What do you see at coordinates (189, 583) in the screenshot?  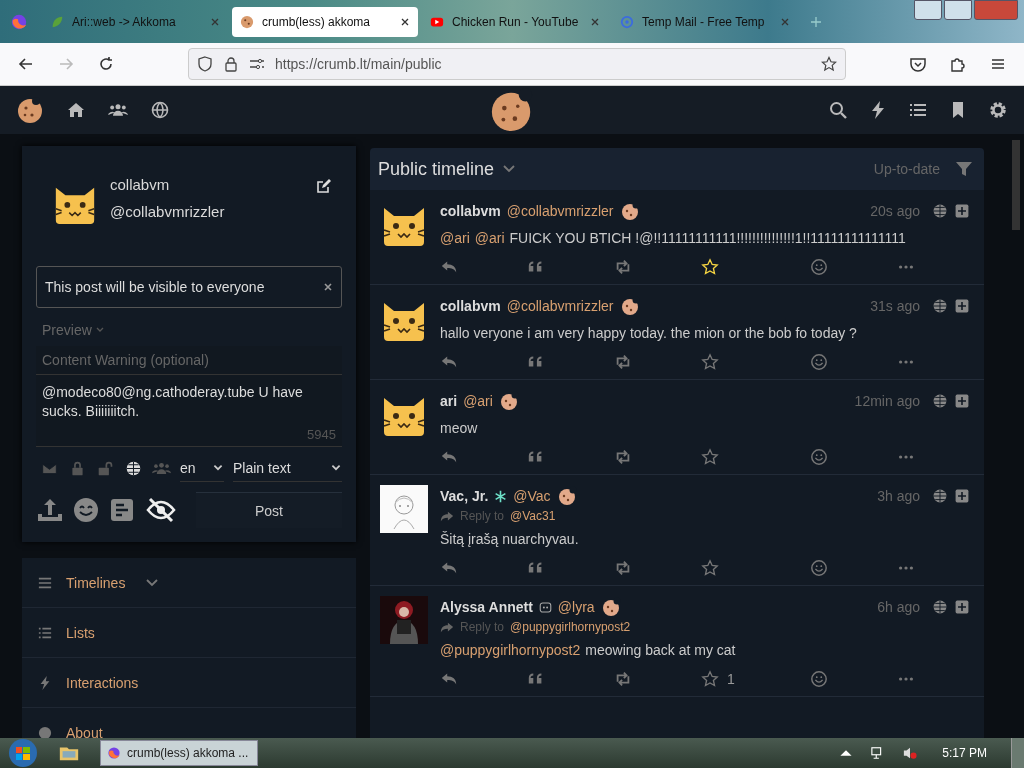 I see `nav-item: Timelines` at bounding box center [189, 583].